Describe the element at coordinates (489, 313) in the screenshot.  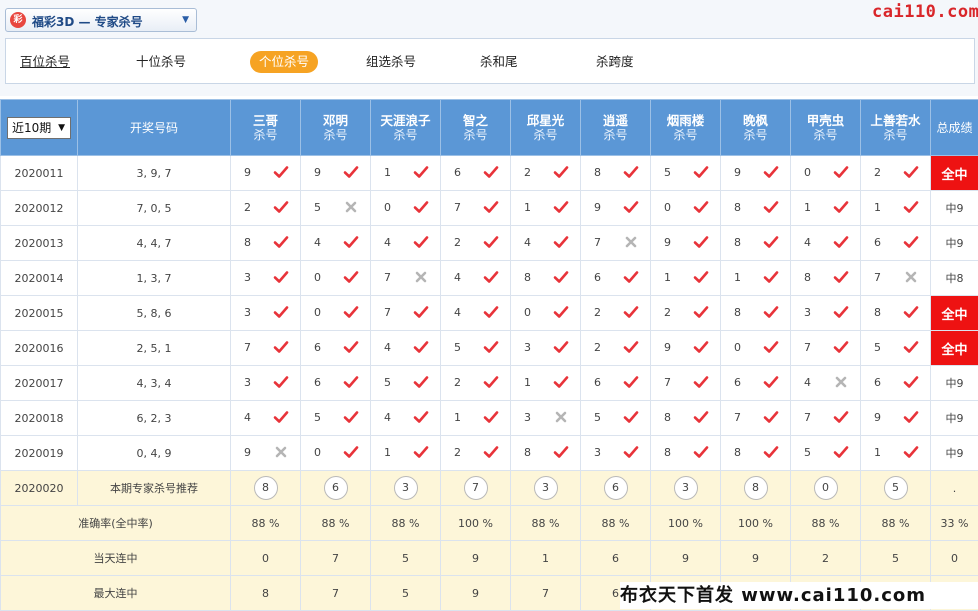
I see `table-row: 20200155, 8, 63074022838全中` at that location.